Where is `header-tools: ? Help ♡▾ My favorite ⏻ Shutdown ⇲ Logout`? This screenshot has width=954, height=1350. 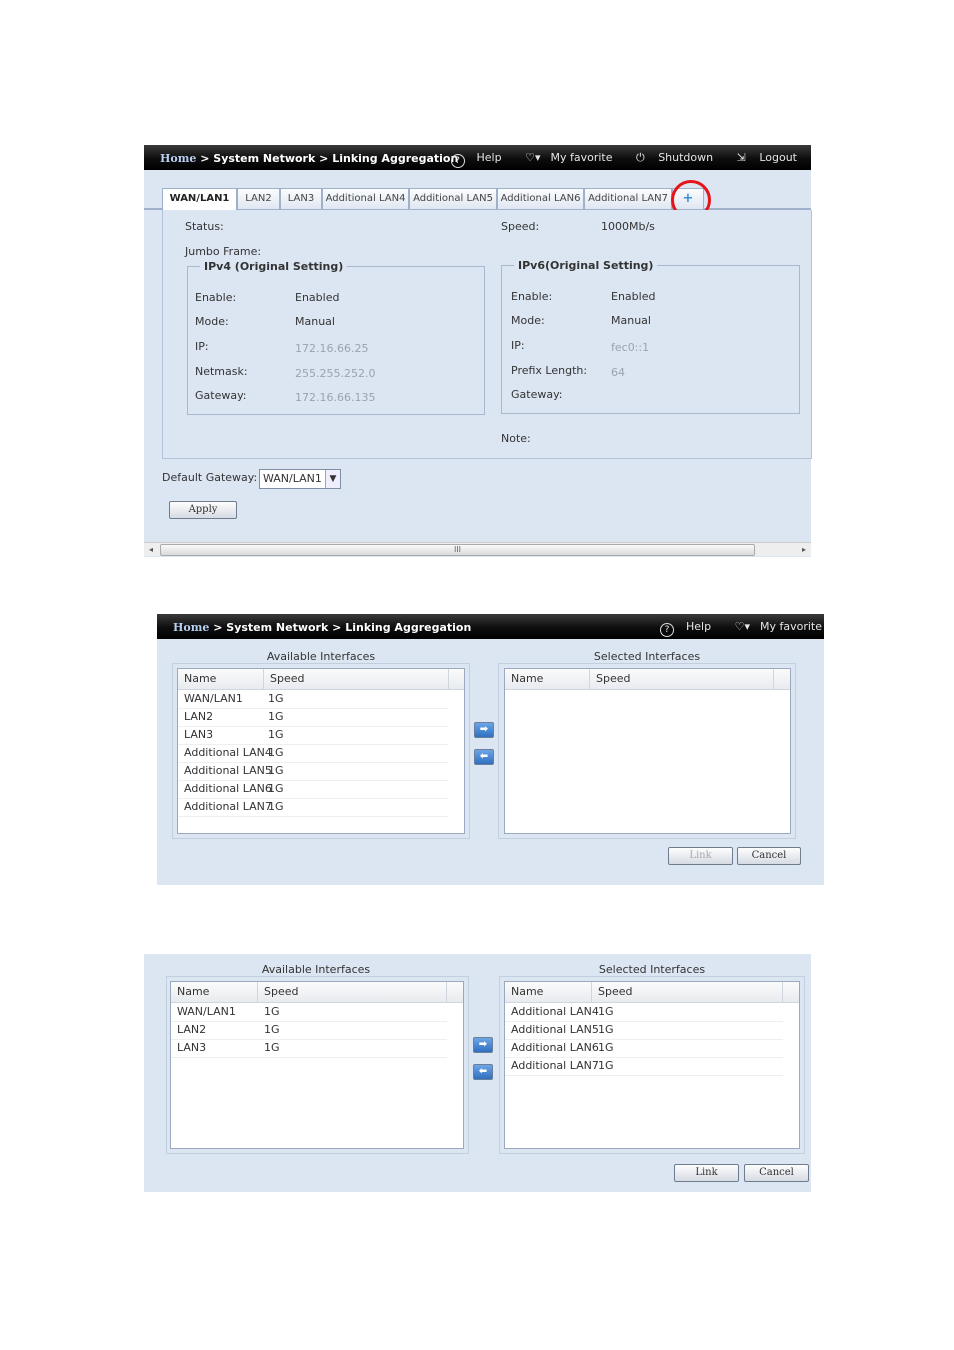 header-tools: ? Help ♡▾ My favorite ⏻ Shutdown ⇲ Logout is located at coordinates (614, 159).